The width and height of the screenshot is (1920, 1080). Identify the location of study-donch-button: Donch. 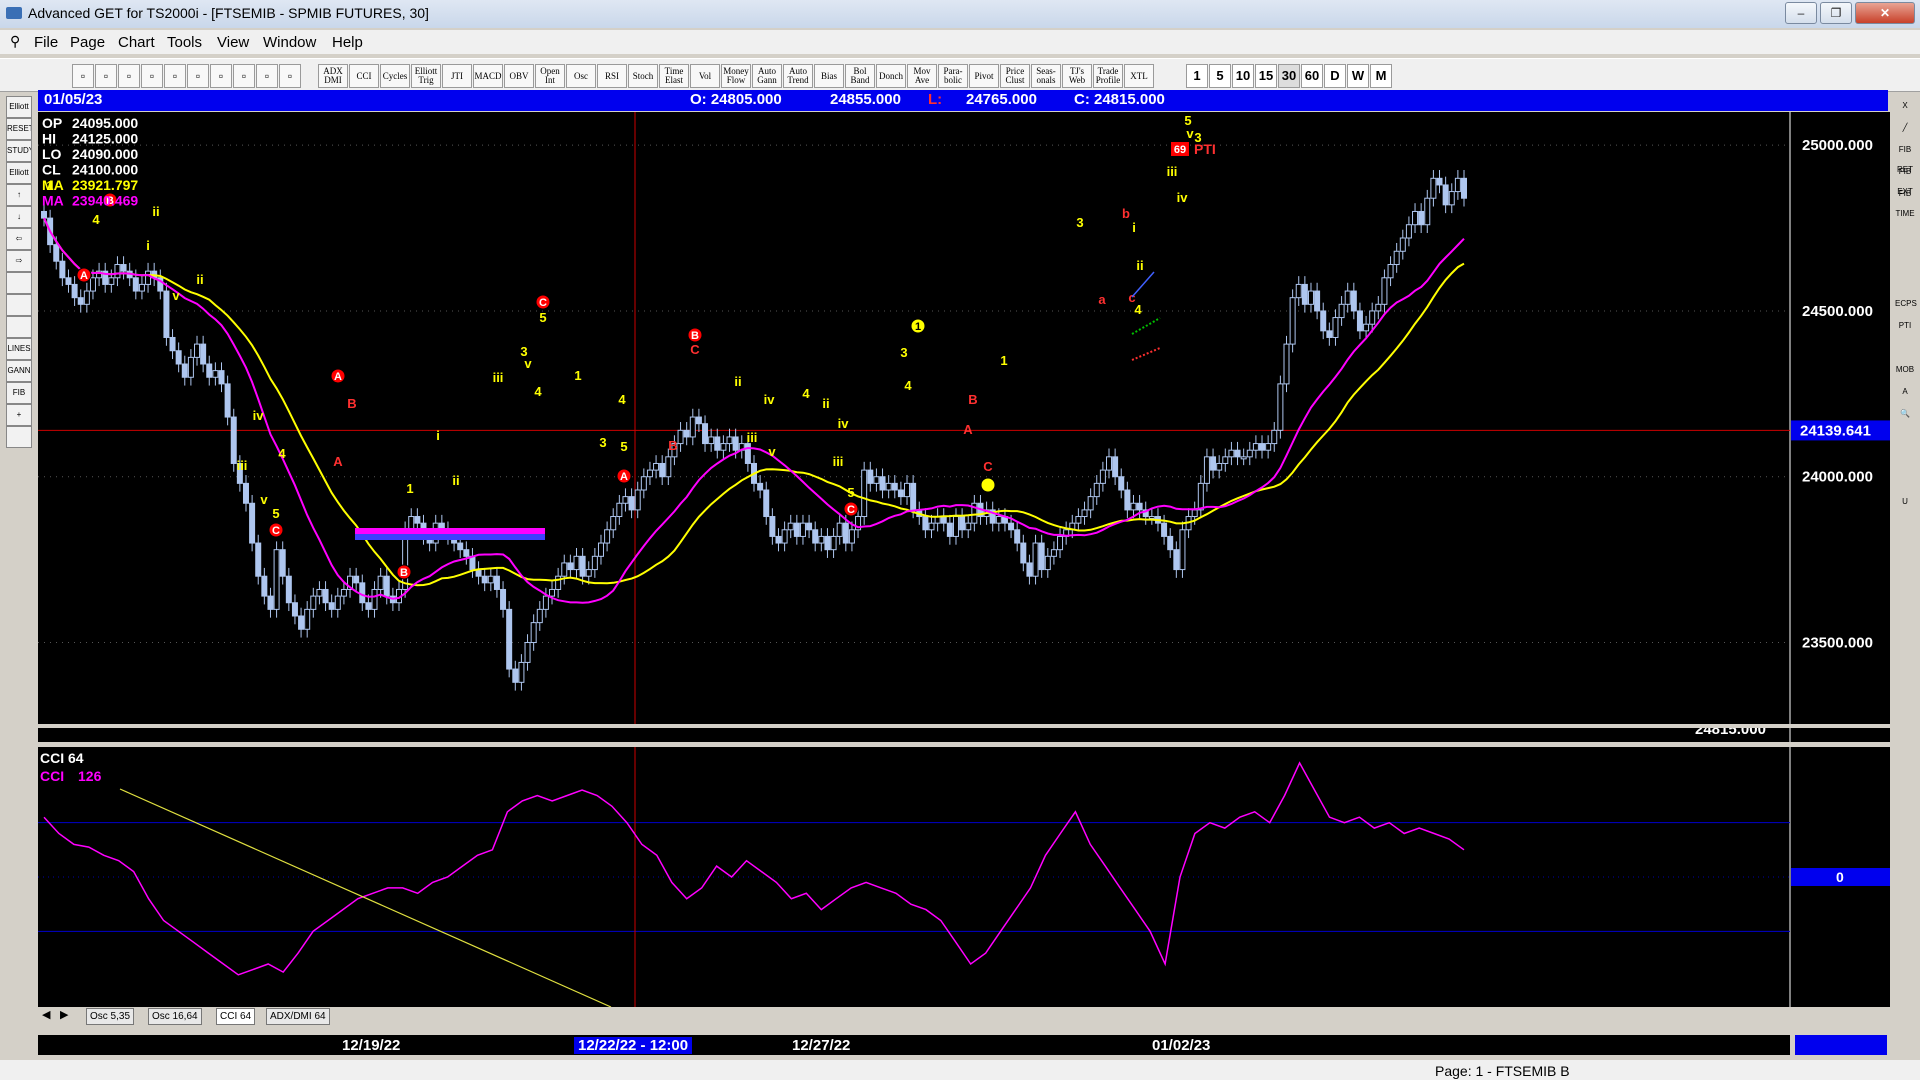
(891, 76).